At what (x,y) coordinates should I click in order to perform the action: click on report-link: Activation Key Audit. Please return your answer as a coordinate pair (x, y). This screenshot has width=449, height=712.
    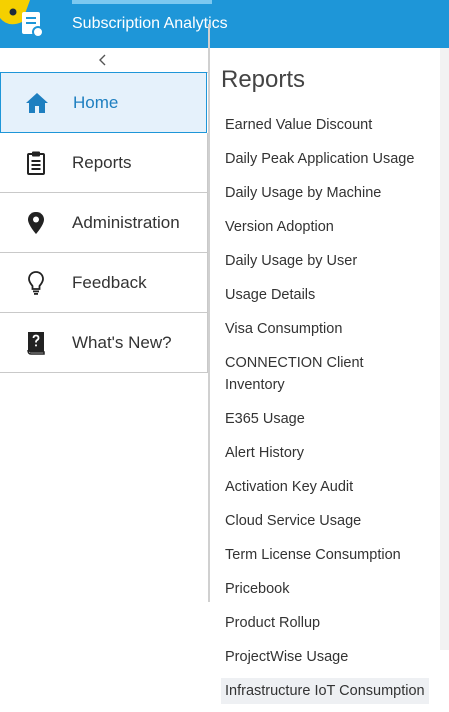
    Looking at the image, I should click on (325, 487).